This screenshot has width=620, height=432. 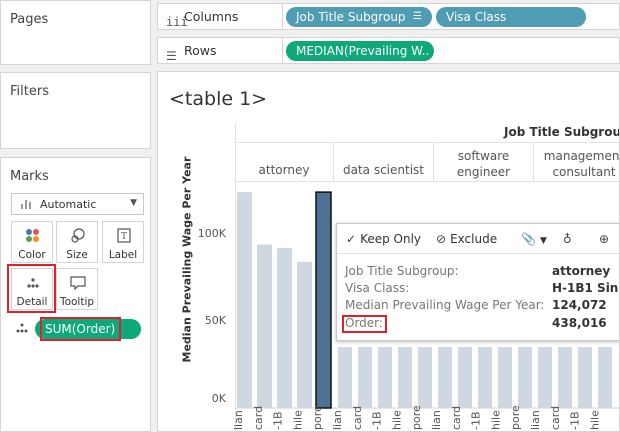 I want to click on check-icon: ✓, so click(x=351, y=239).